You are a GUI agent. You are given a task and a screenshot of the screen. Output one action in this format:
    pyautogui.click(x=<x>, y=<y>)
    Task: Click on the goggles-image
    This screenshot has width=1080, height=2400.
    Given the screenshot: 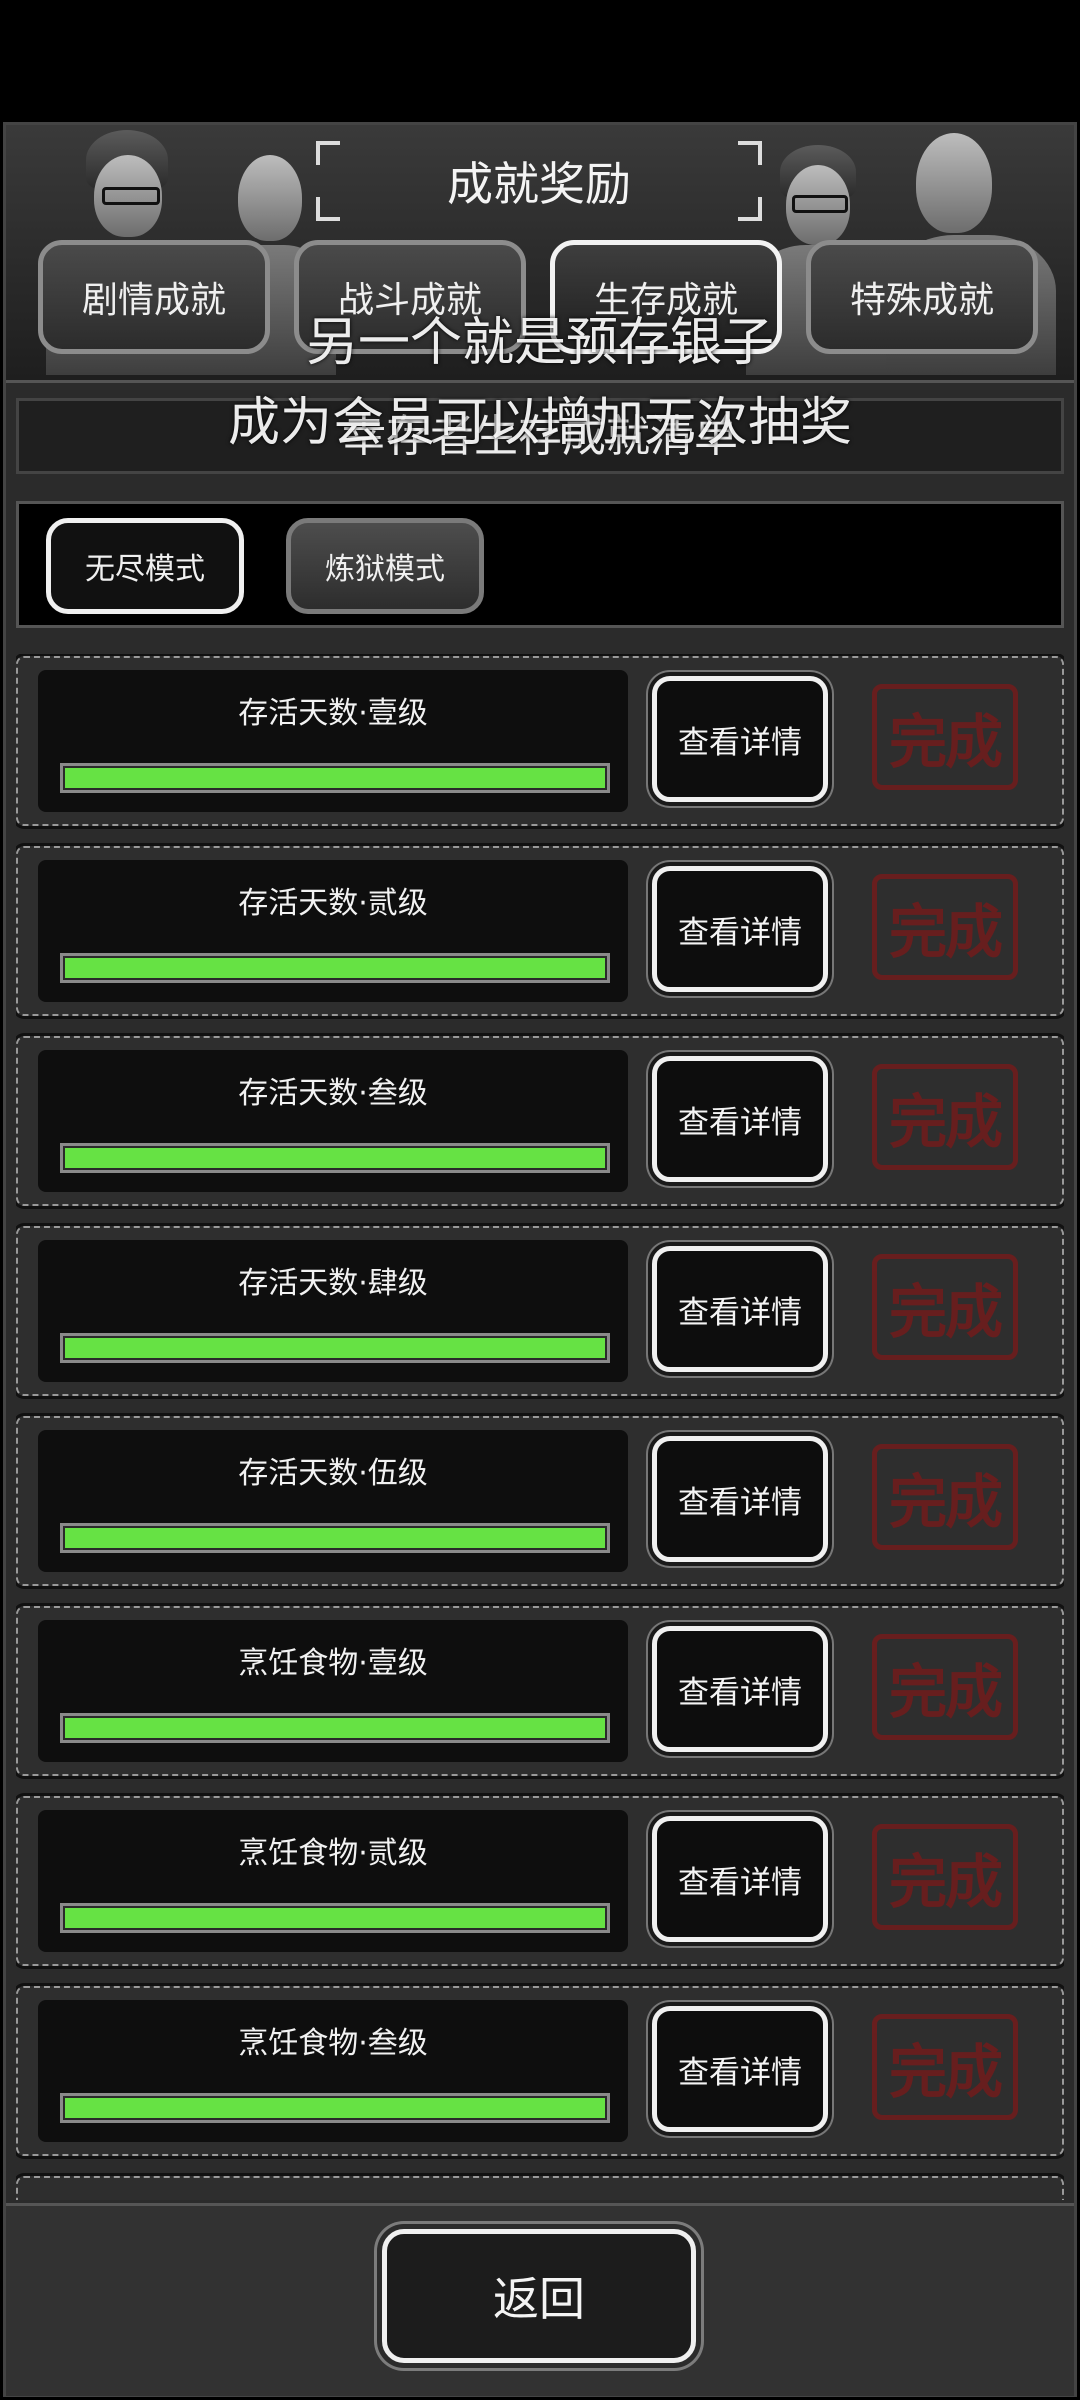 What is the action you would take?
    pyautogui.click(x=131, y=196)
    